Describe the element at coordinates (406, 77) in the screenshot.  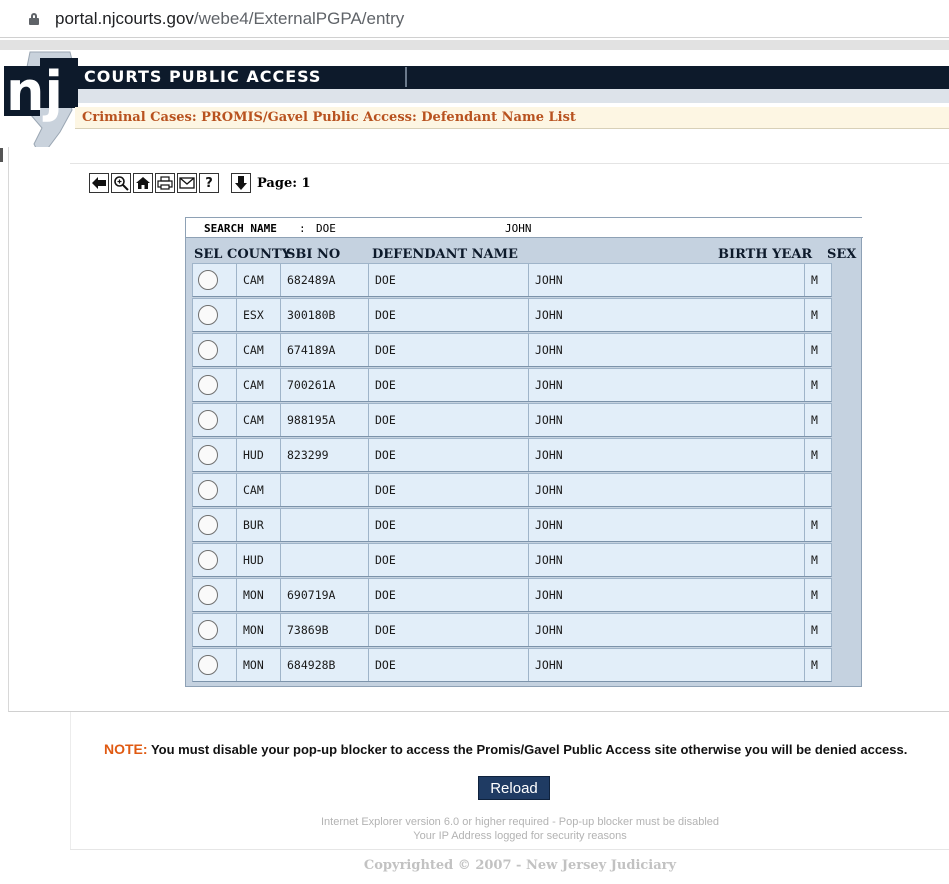
I see `title-divider` at that location.